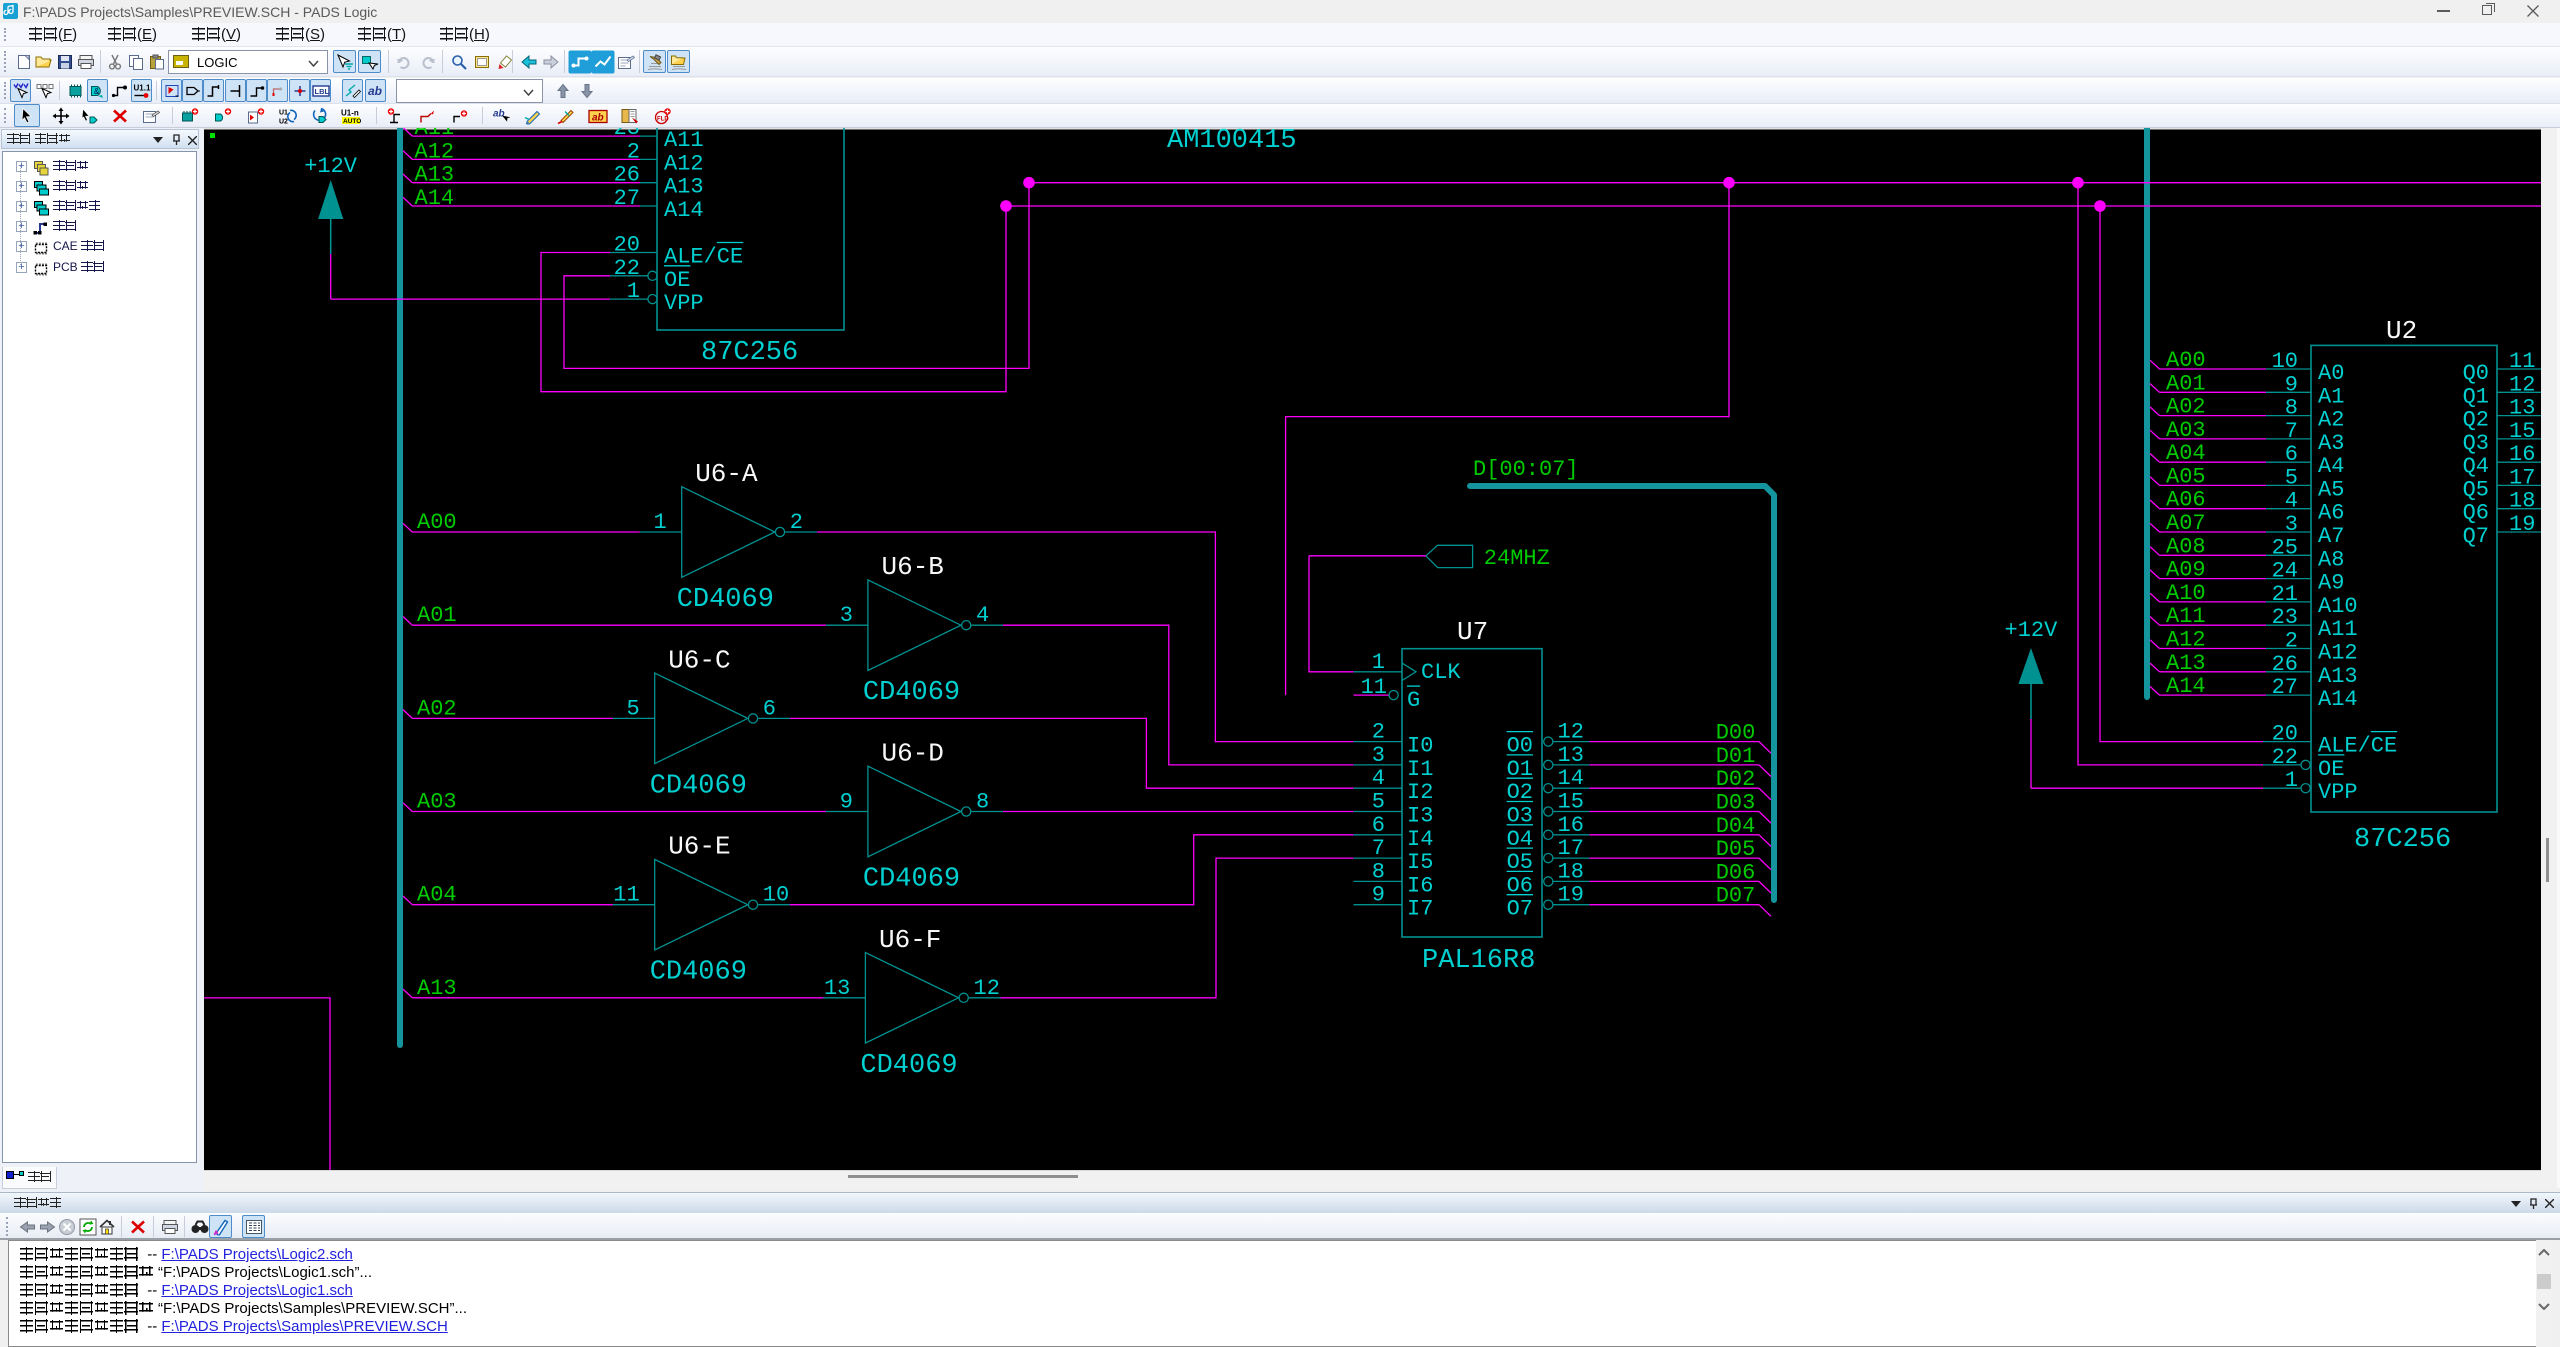  I want to click on svg-text: Q6, so click(2476, 513).